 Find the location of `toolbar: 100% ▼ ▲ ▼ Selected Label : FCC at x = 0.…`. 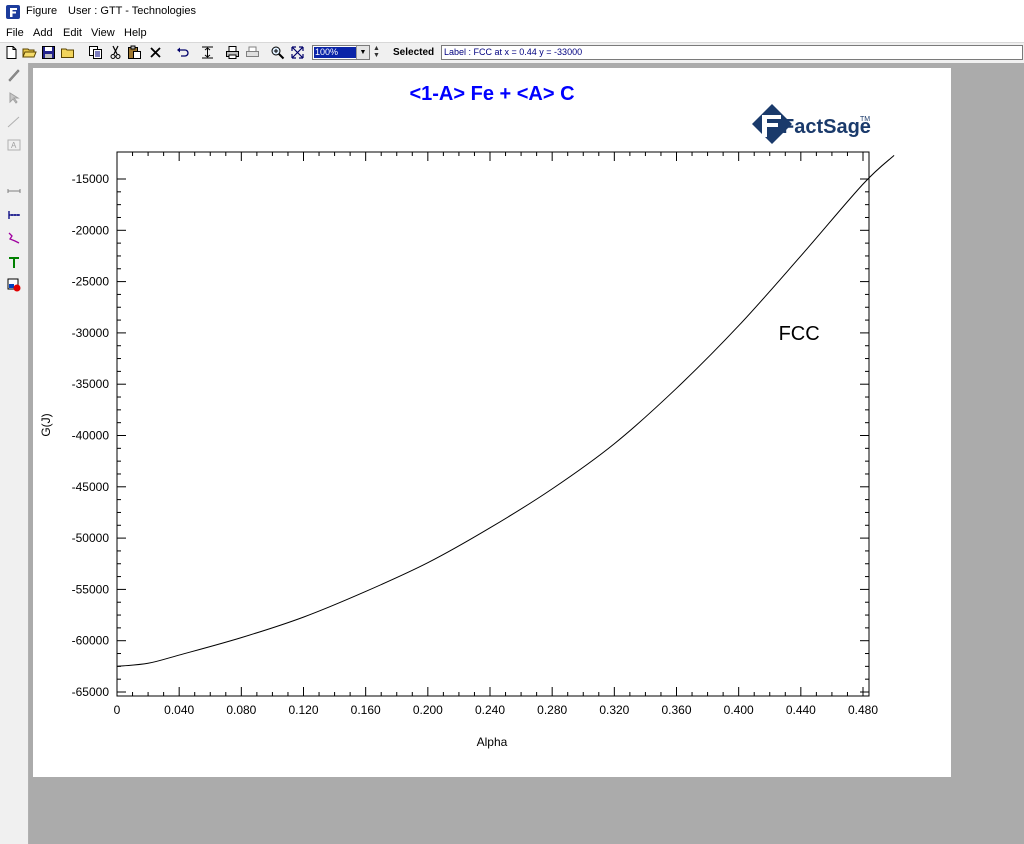

toolbar: 100% ▼ ▲ ▼ Selected Label : FCC at x = 0.… is located at coordinates (512, 53).